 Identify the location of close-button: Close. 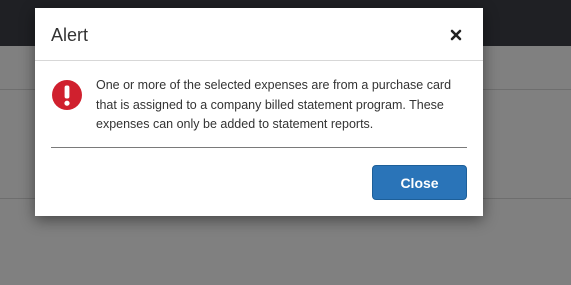
(419, 182).